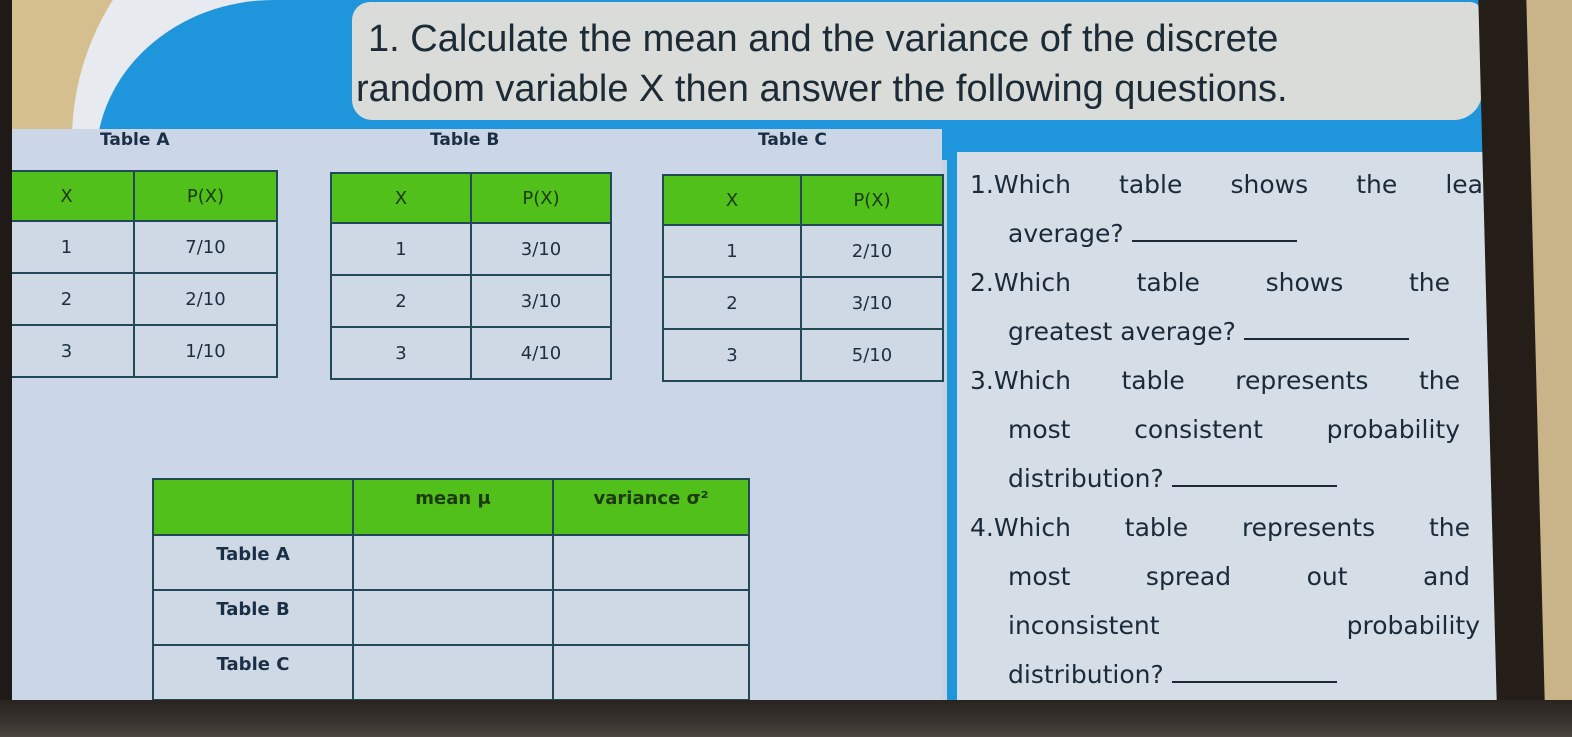 The height and width of the screenshot is (737, 1572). I want to click on table-row: 2 2/10, so click(145, 299).